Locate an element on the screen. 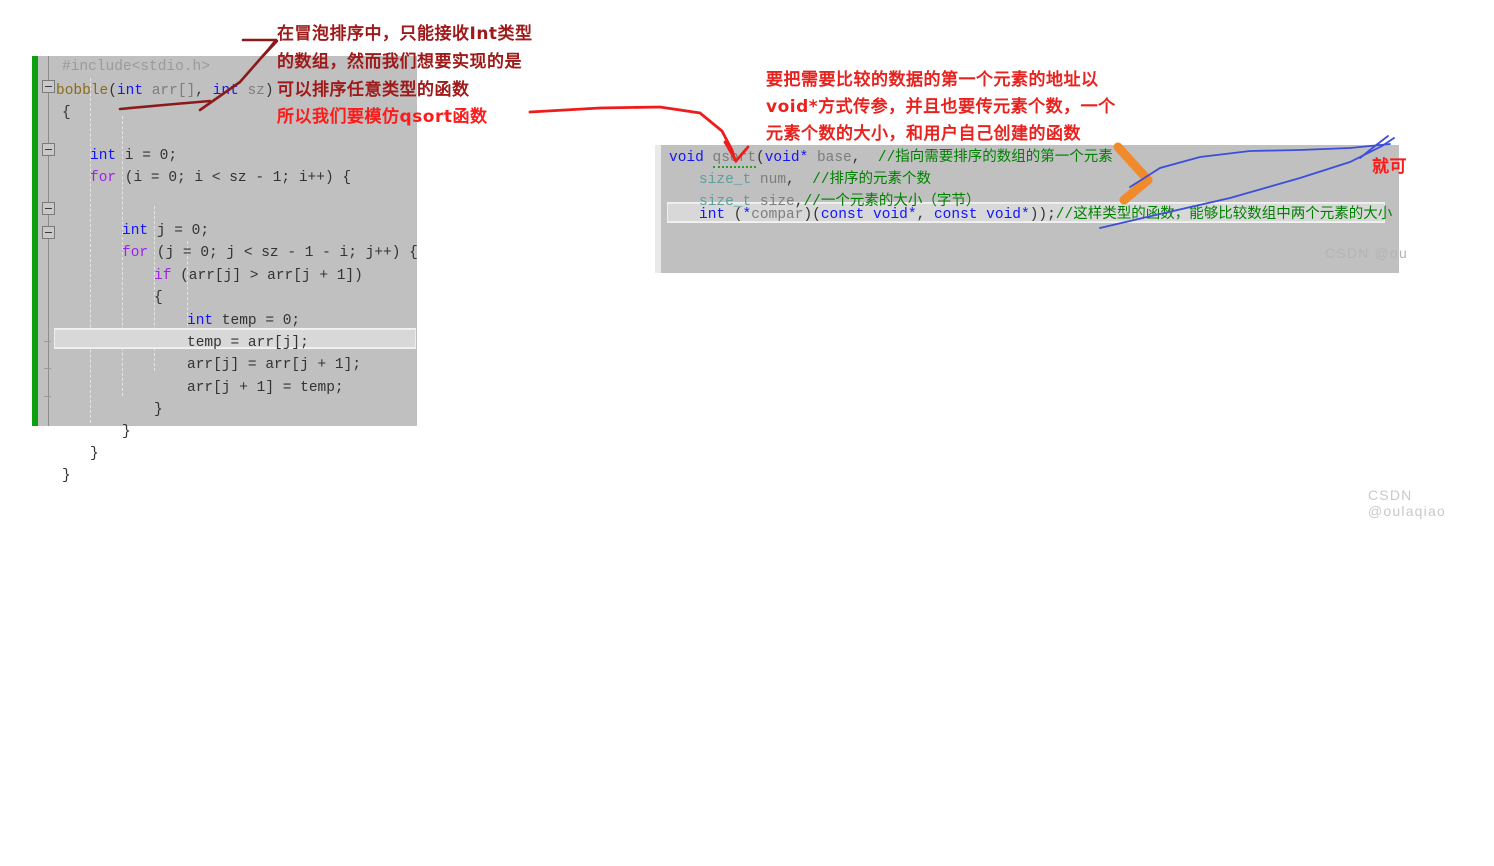 The height and width of the screenshot is (866, 1494). param1-type-token: int is located at coordinates (130, 91).